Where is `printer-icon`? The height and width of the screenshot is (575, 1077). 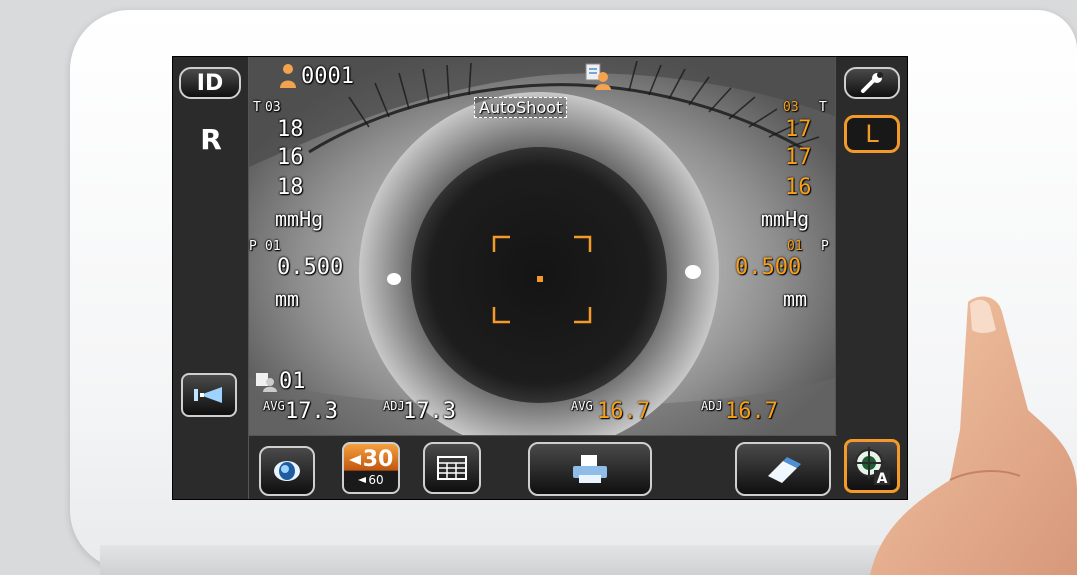
printer-icon is located at coordinates (590, 469).